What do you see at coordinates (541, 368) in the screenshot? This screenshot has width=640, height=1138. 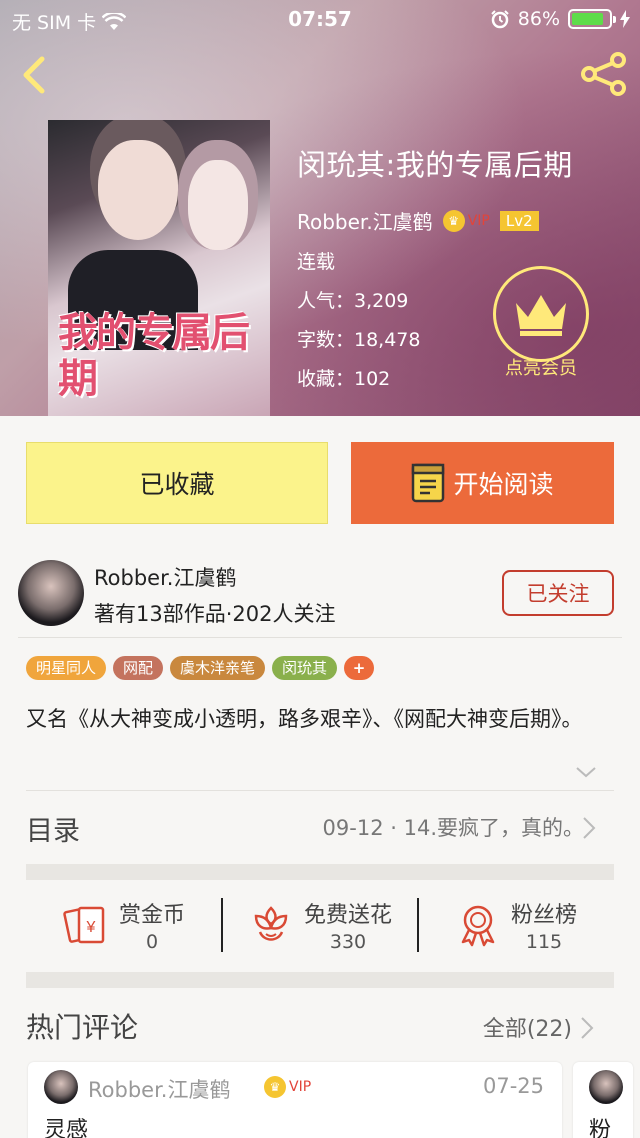 I see `member-label: 点亮会员` at bounding box center [541, 368].